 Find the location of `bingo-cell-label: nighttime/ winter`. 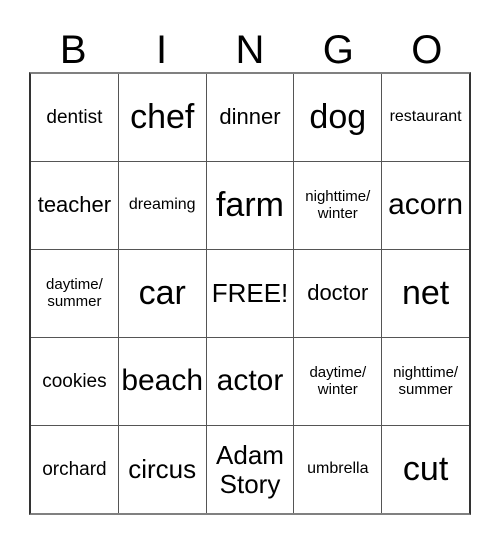

bingo-cell-label: nighttime/ winter is located at coordinates (338, 204).